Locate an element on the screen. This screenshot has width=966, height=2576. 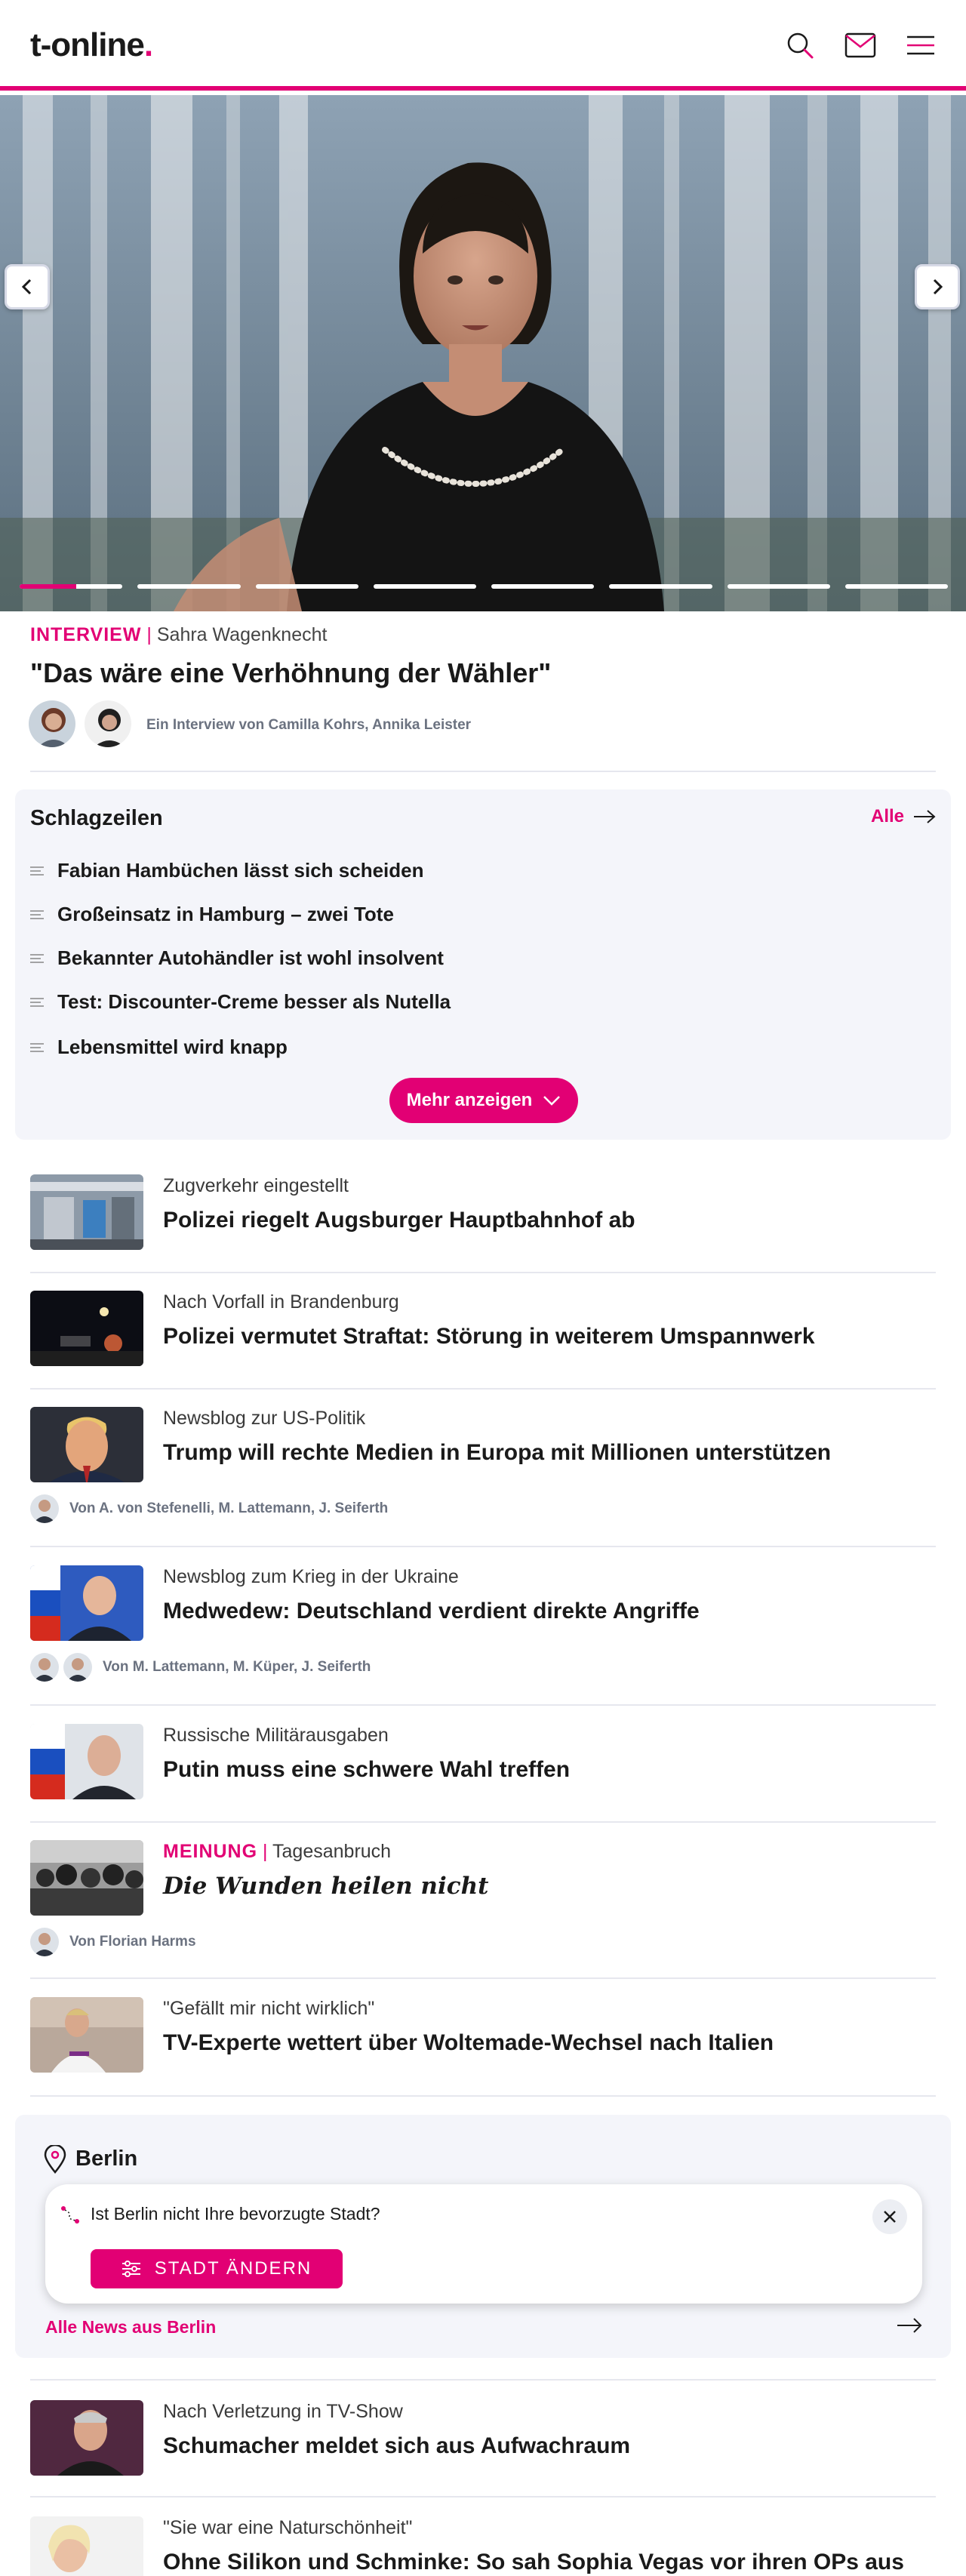
close-popup-button is located at coordinates (889, 2216).